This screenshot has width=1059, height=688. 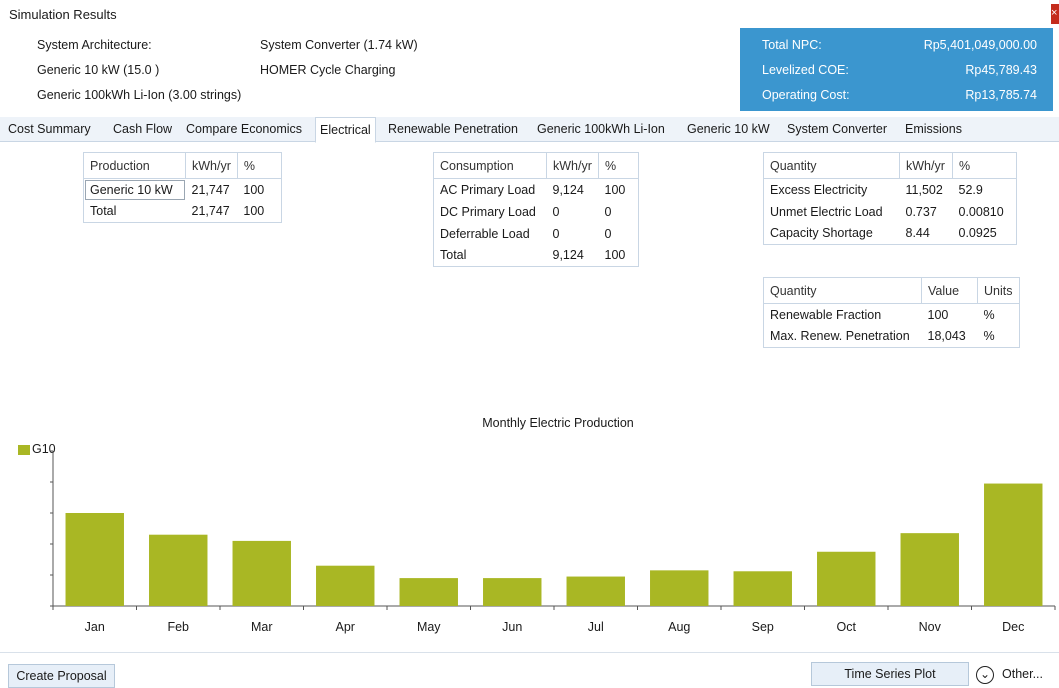 I want to click on table-row: AC Primary Load 9,124 100, so click(x=536, y=190).